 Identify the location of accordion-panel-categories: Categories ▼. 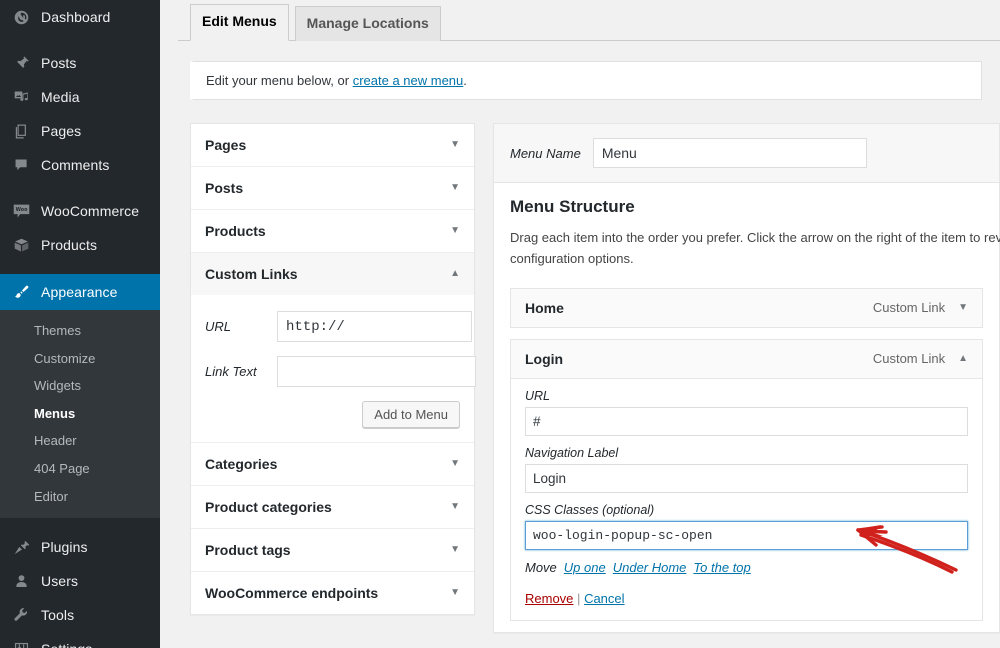
(332, 464).